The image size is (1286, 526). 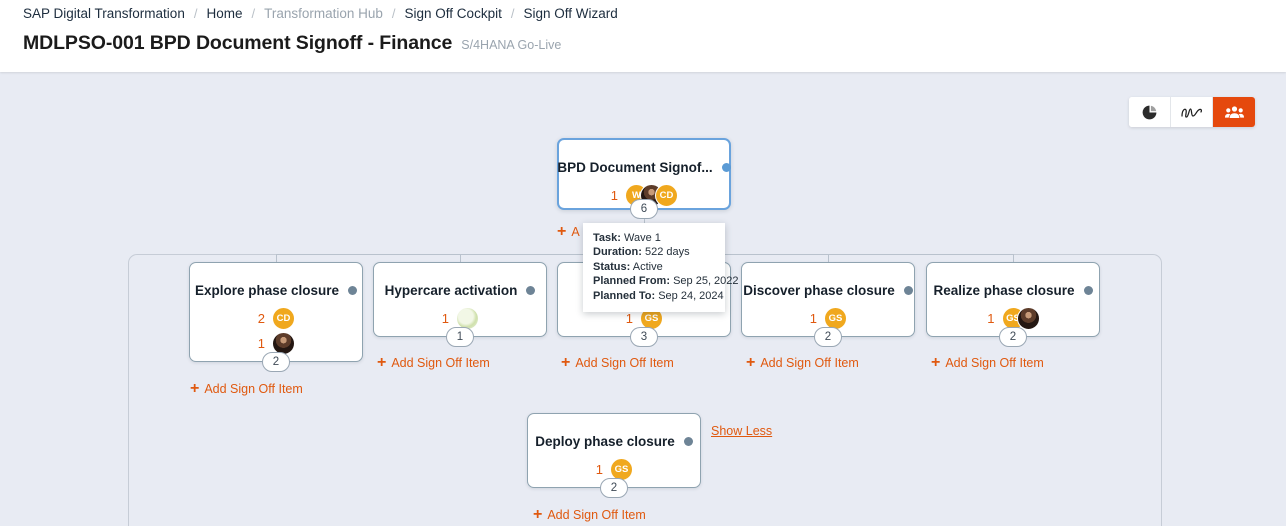 I want to click on avatar-group: CD, so click(x=283, y=318).